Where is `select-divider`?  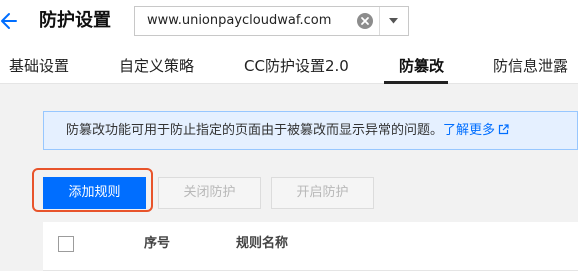 select-divider is located at coordinates (379, 21).